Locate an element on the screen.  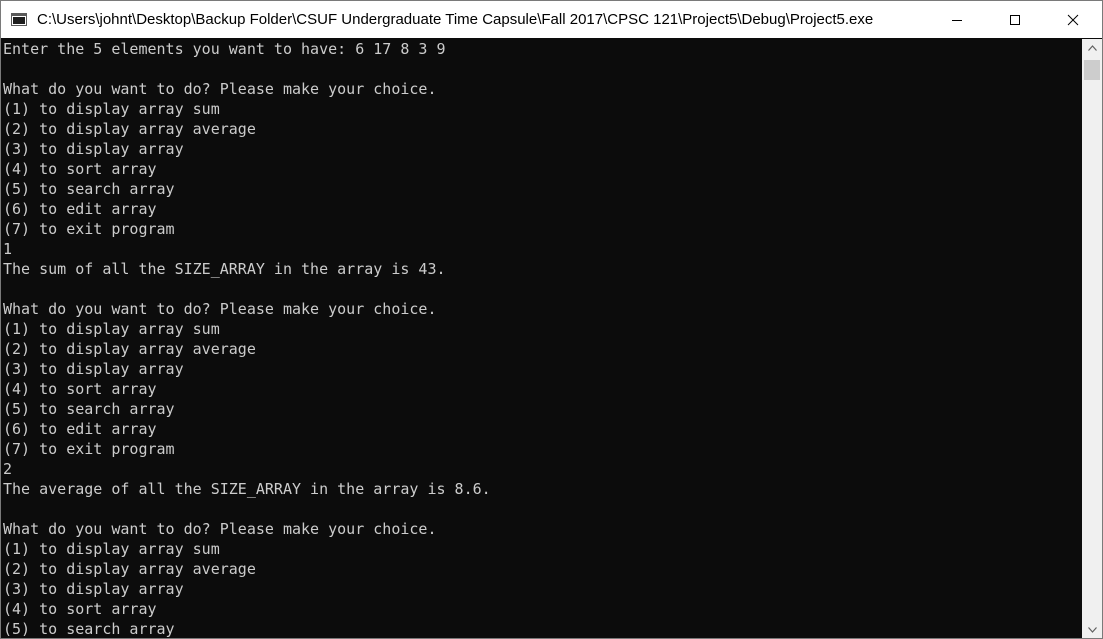
caption-buttons is located at coordinates (1015, 19).